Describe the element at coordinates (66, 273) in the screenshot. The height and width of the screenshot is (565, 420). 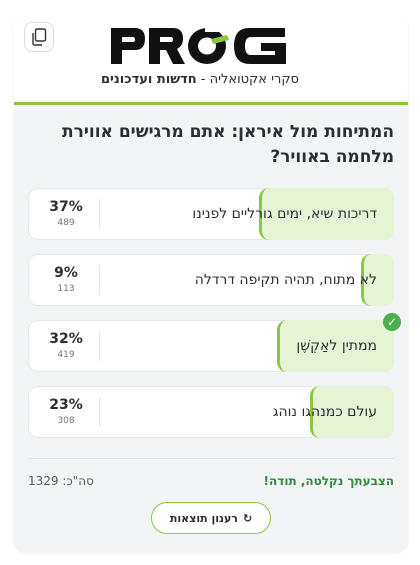
I see `option-percent: 9%` at that location.